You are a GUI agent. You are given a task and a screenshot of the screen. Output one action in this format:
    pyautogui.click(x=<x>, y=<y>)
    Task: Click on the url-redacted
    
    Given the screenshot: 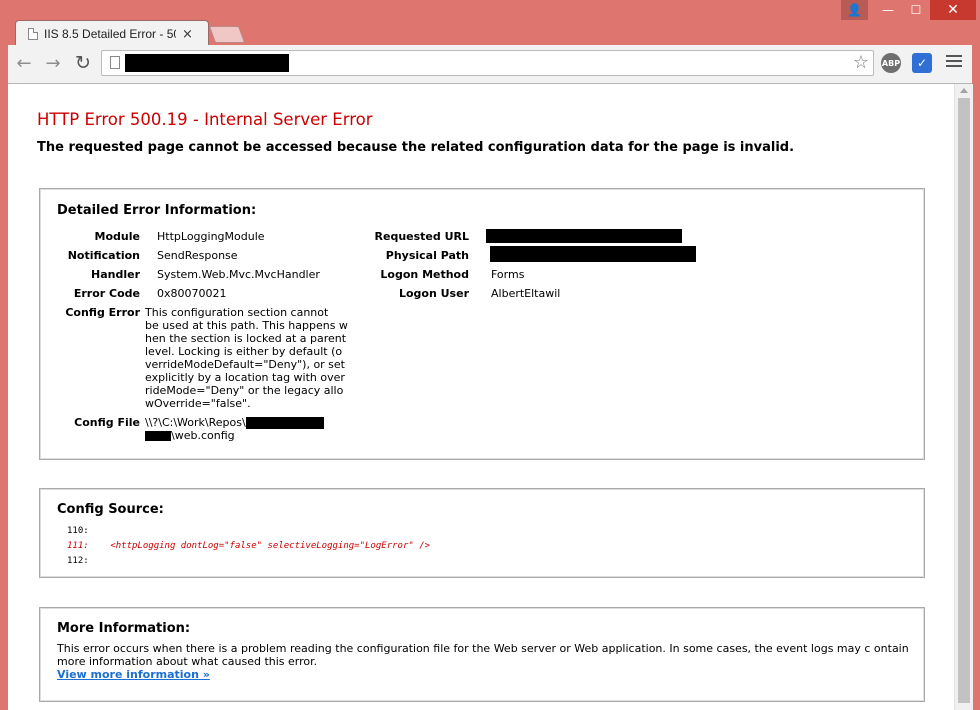 What is the action you would take?
    pyautogui.click(x=207, y=63)
    